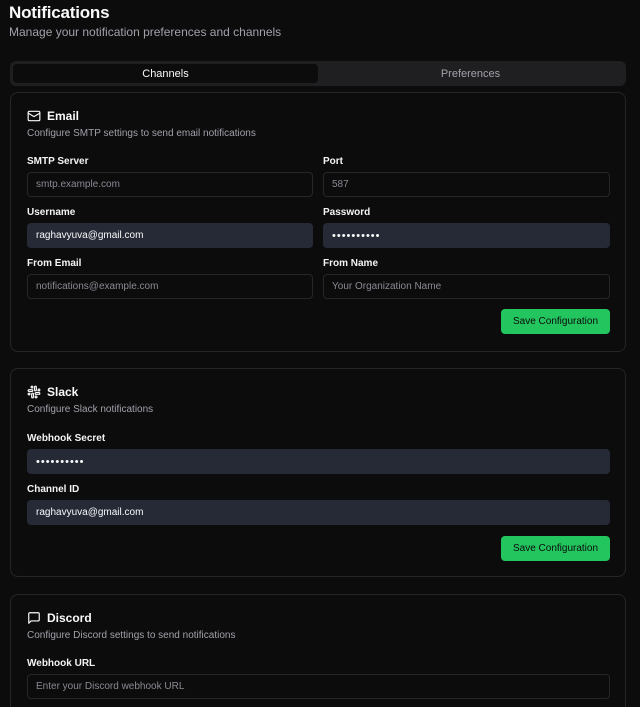  Describe the element at coordinates (466, 184) in the screenshot. I see `port-input` at that location.